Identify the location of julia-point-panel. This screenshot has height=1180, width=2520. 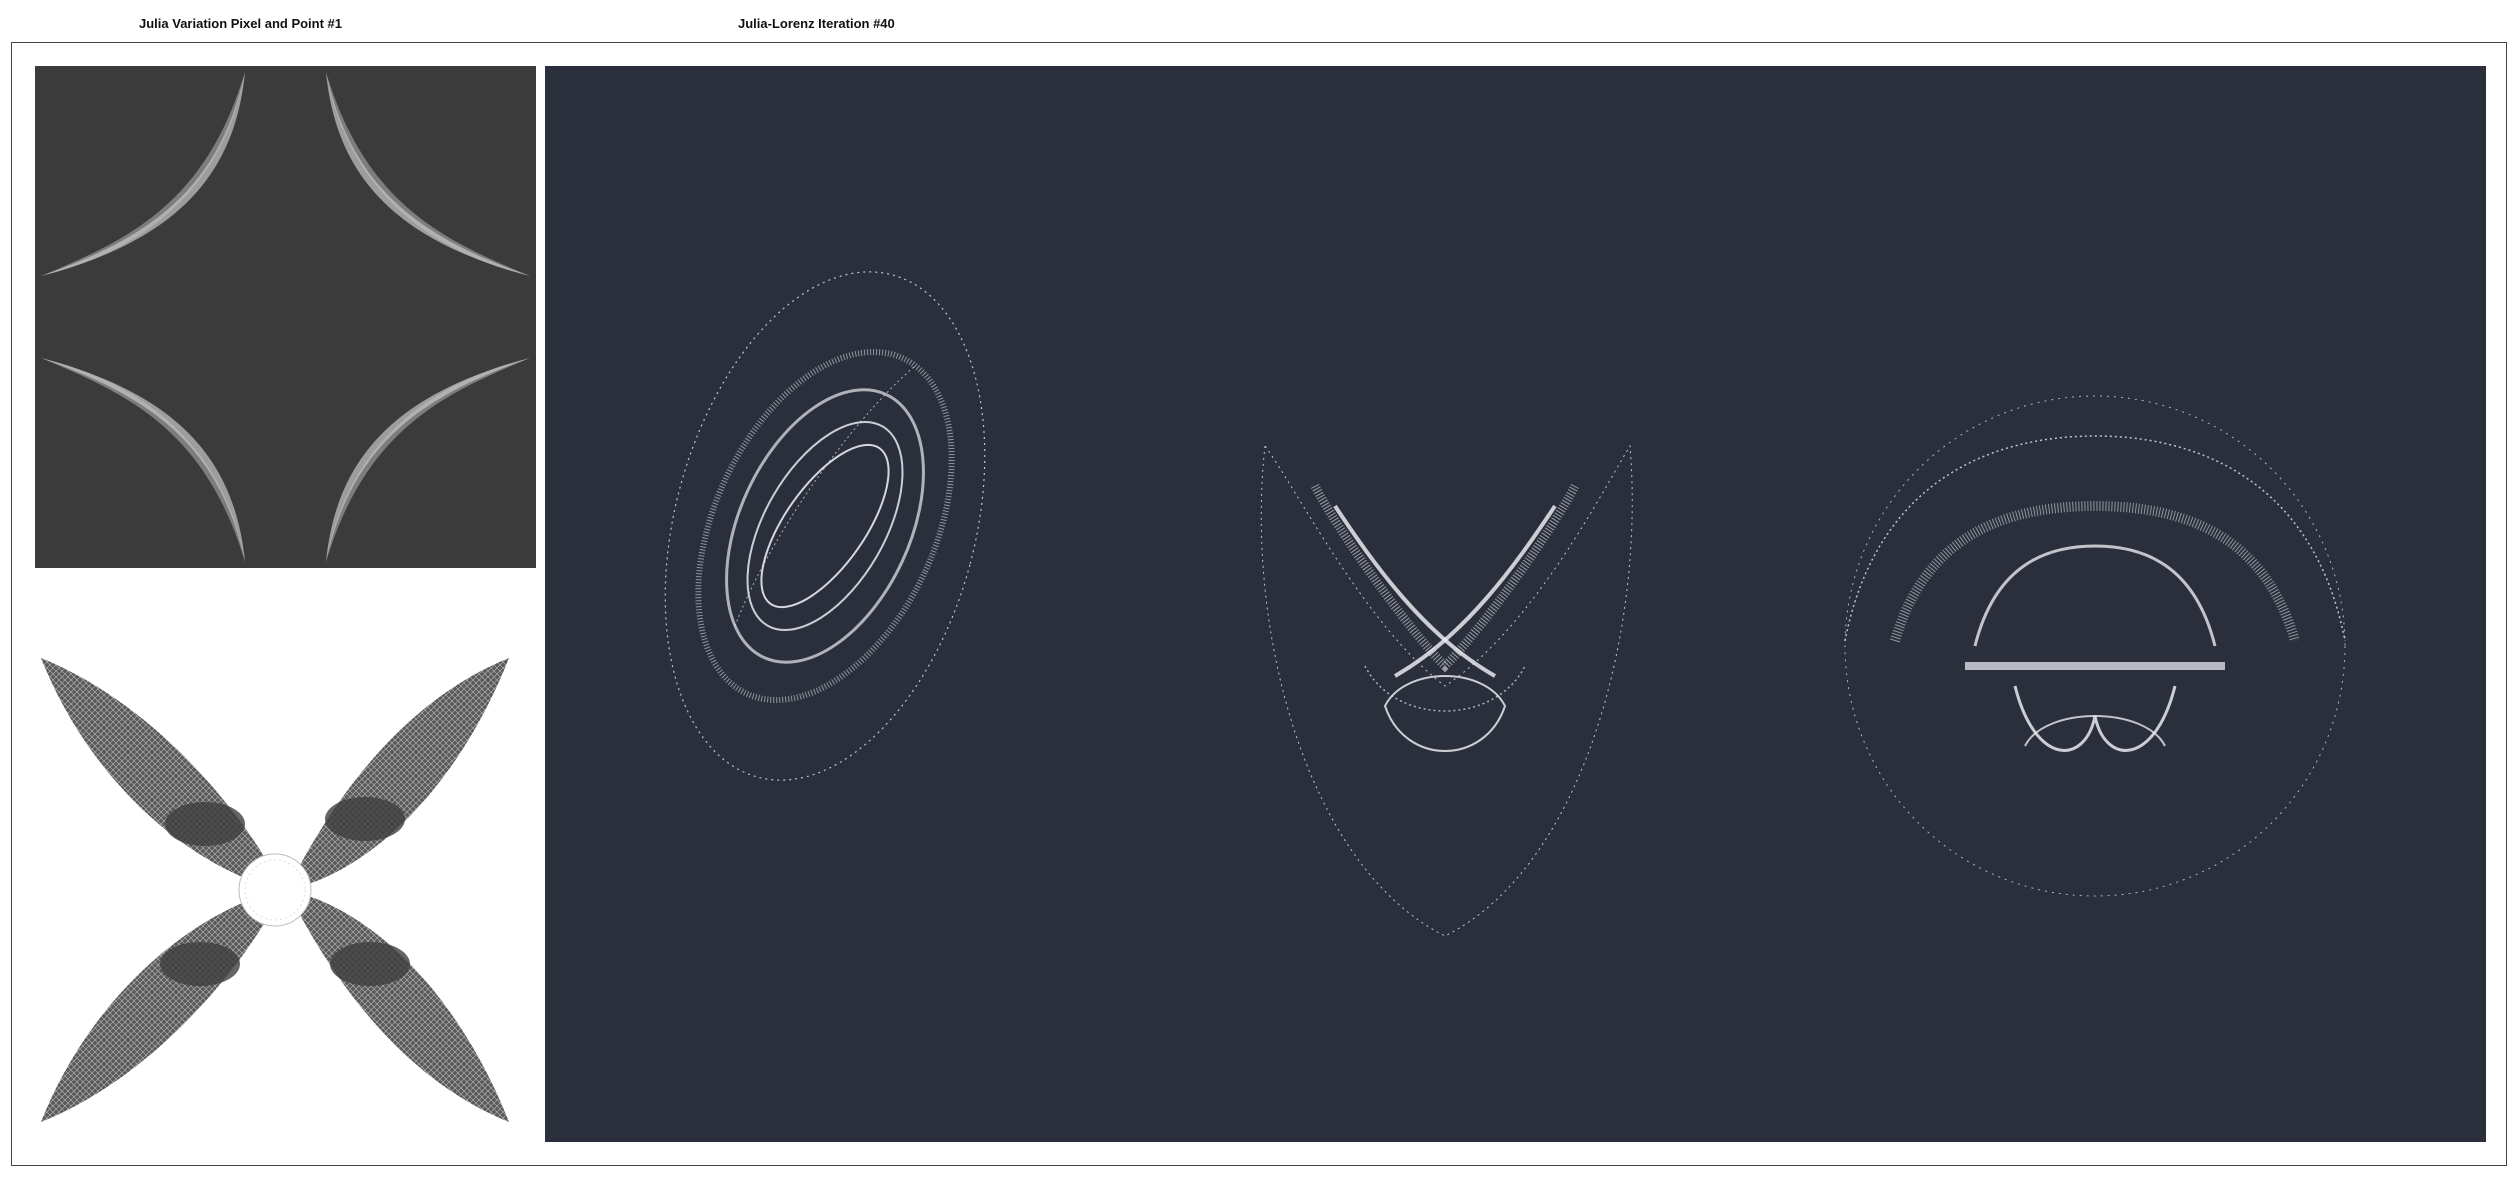
(285, 889).